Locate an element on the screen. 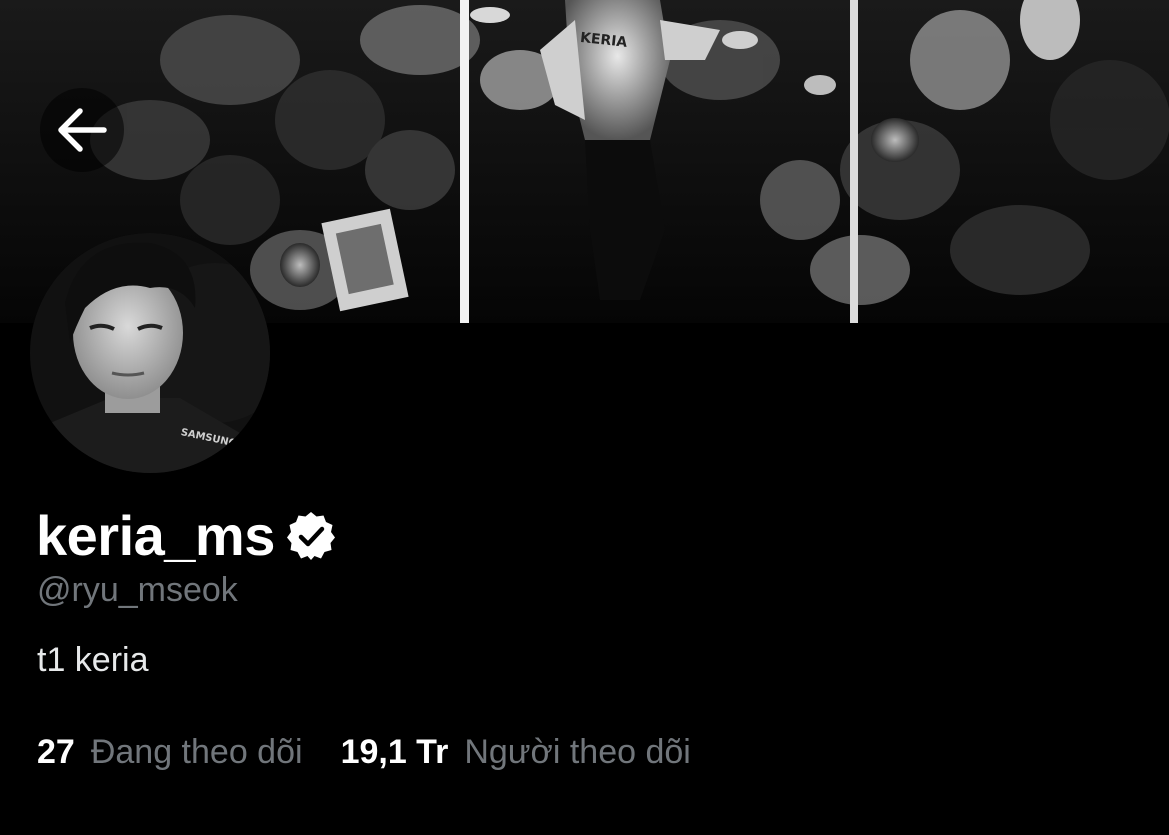 The height and width of the screenshot is (835, 1169). following-link: 27 Đang theo dõi is located at coordinates (170, 752).